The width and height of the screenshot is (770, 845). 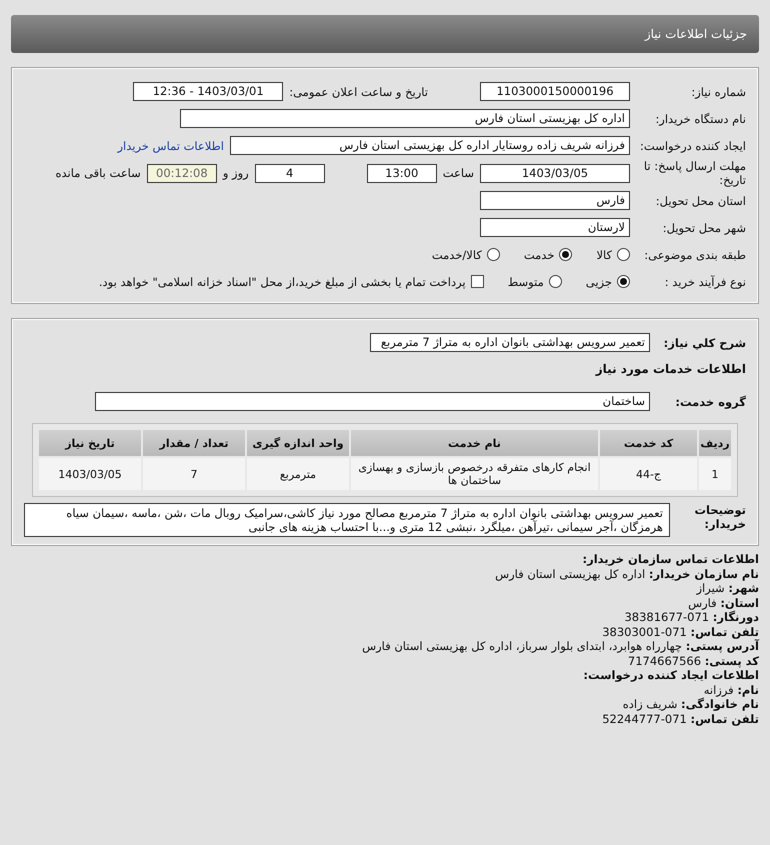 I want to click on table-cell: ج-44, so click(x=648, y=474).